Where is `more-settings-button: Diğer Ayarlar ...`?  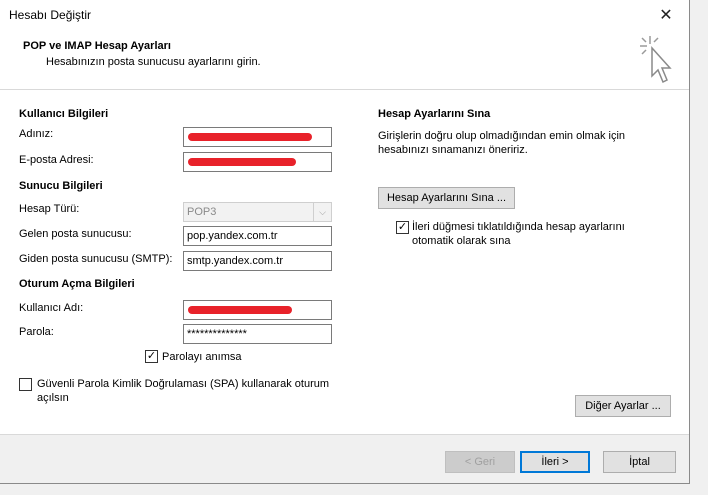 more-settings-button: Diğer Ayarlar ... is located at coordinates (623, 406).